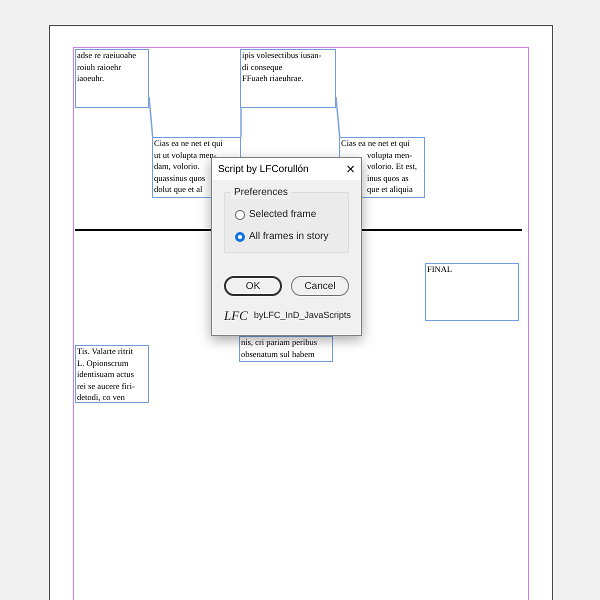 The image size is (600, 600). Describe the element at coordinates (282, 56) in the screenshot. I see `frame-text-line: ipis volesectibus iusan-` at that location.